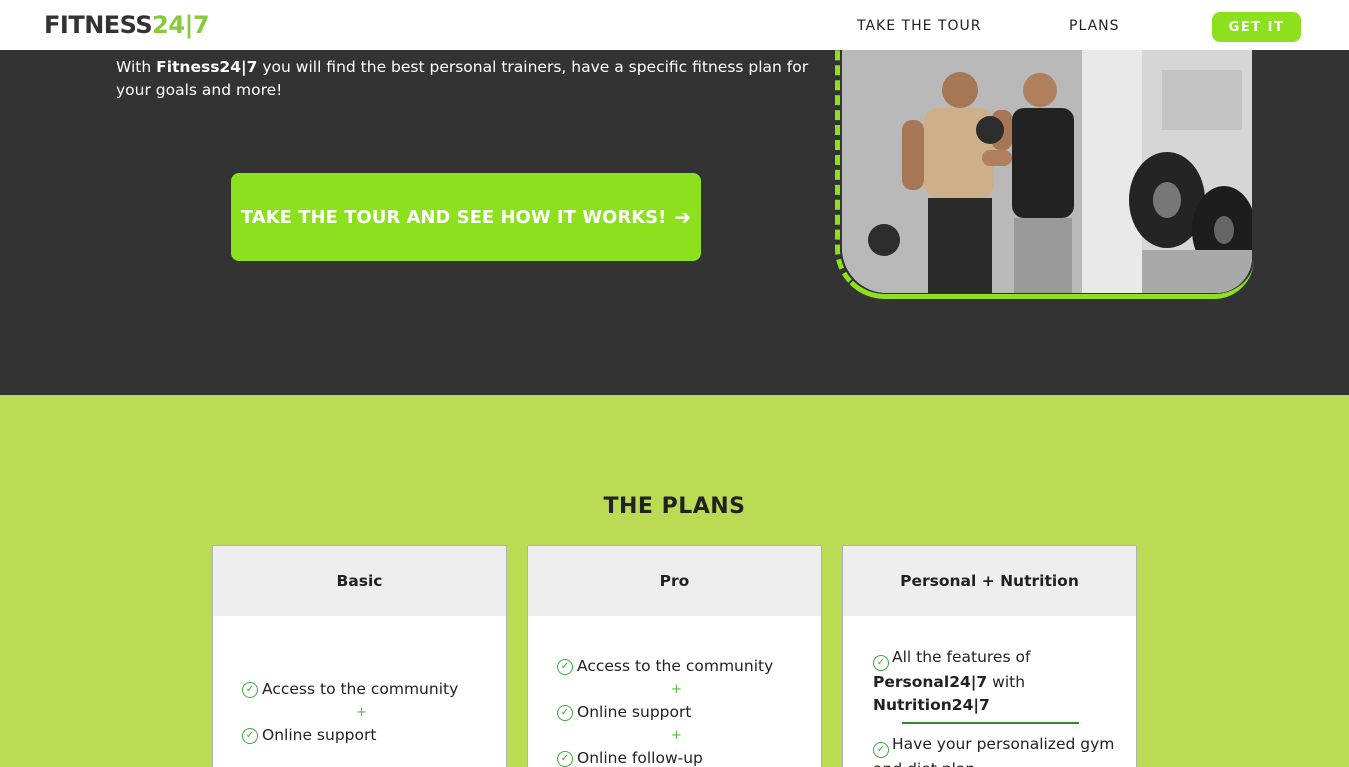 This screenshot has width=1349, height=767. I want to click on take-the-tour-label: TAKE THE TOUR AND SEE HOW IT WORKS!, so click(453, 217).